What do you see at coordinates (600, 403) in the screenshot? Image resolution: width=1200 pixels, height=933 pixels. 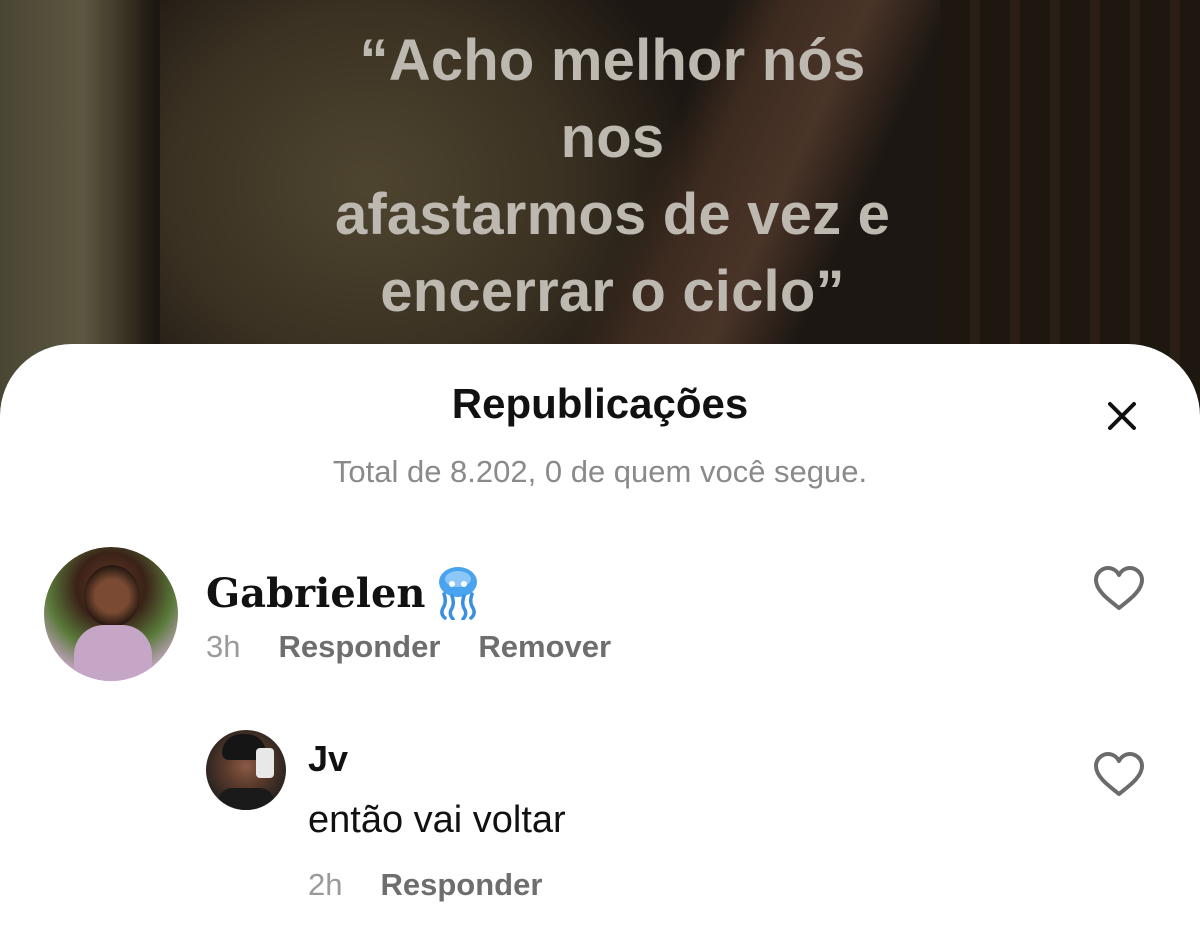 I see `sheet-title: Republicações` at bounding box center [600, 403].